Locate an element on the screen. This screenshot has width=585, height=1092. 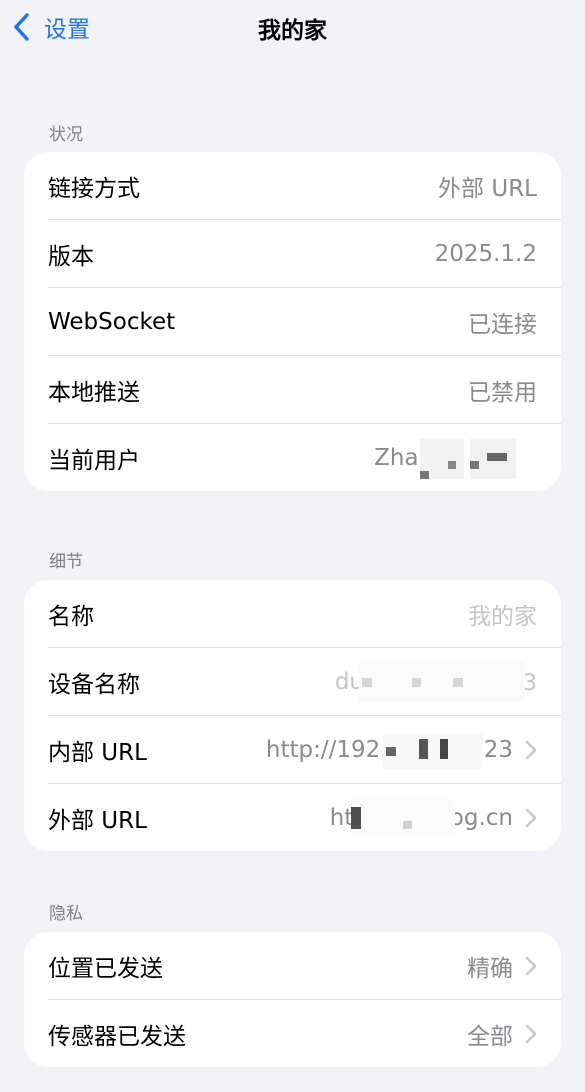
row-value: https:// … og.cn is located at coordinates (421, 817).